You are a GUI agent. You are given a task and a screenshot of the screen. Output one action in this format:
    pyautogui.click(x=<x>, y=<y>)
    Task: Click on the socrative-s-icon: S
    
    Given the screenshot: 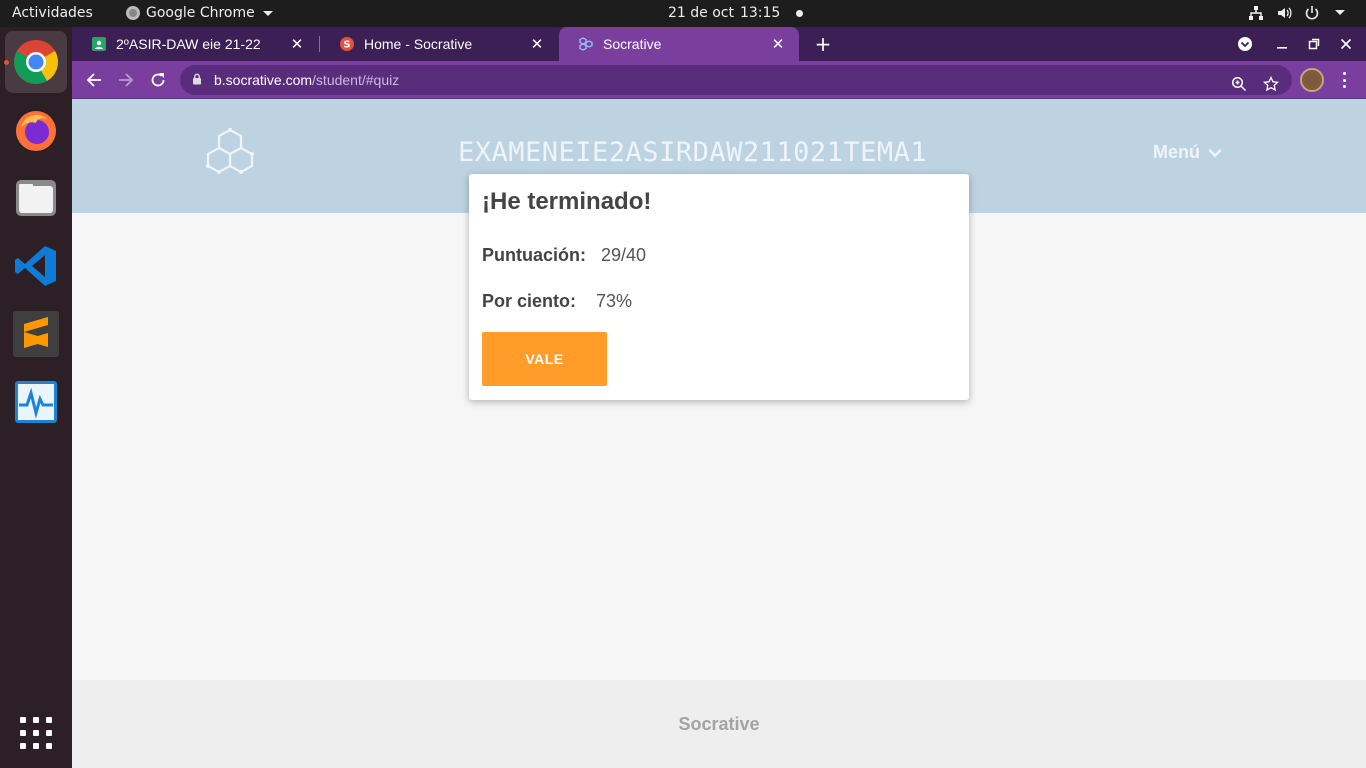 What is the action you would take?
    pyautogui.click(x=347, y=44)
    